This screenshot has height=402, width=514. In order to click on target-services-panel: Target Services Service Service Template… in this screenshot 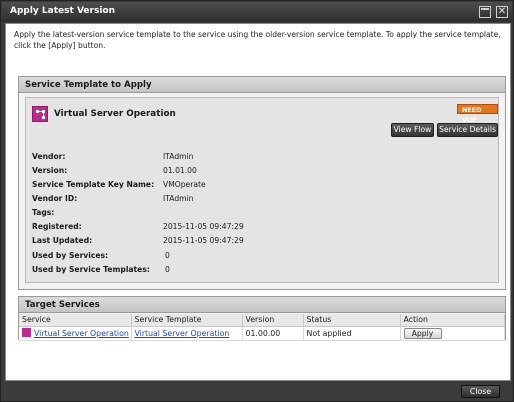, I will do `click(262, 318)`.